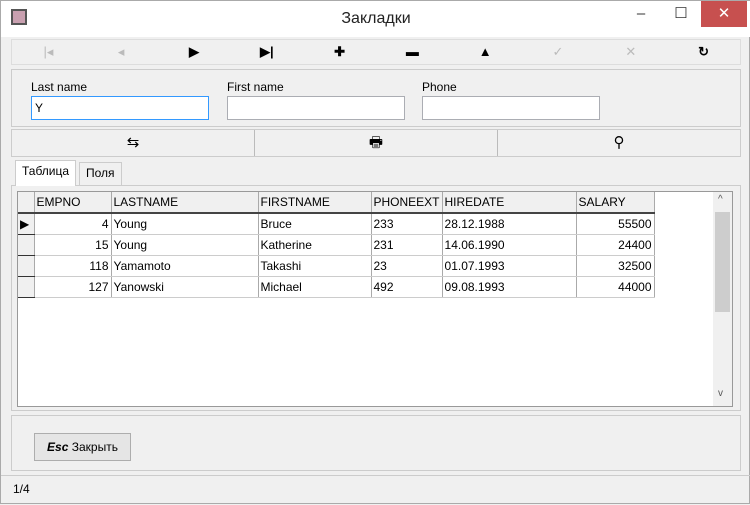 The width and height of the screenshot is (750, 505). Describe the element at coordinates (509, 287) in the screenshot. I see `cell-hiredate: 09.08.1993` at that location.